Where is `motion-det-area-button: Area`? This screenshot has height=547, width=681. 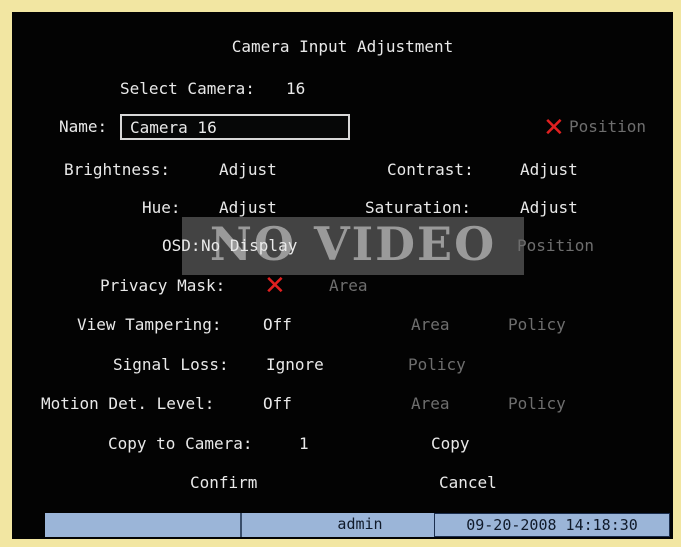 motion-det-area-button: Area is located at coordinates (430, 404).